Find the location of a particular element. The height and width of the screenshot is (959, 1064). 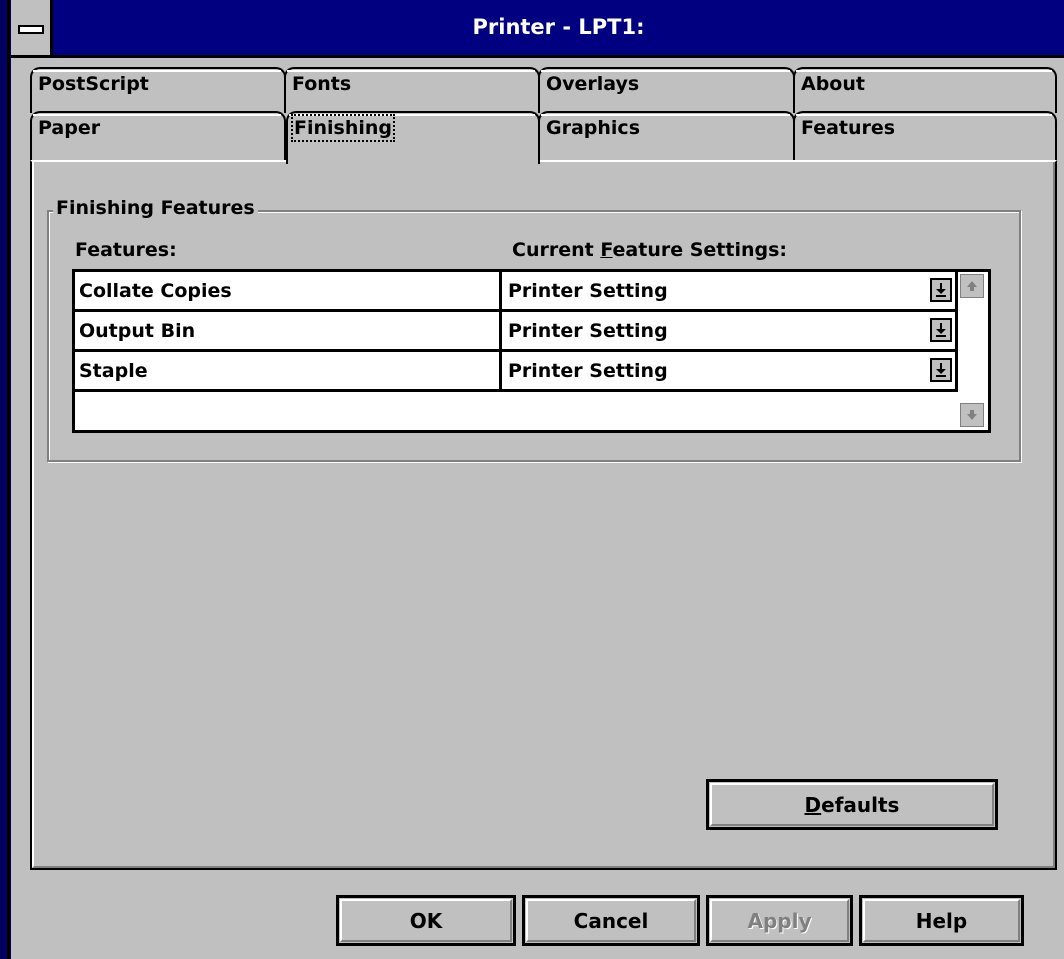

title-bar: Printer - LPT1: is located at coordinates (537, 29).